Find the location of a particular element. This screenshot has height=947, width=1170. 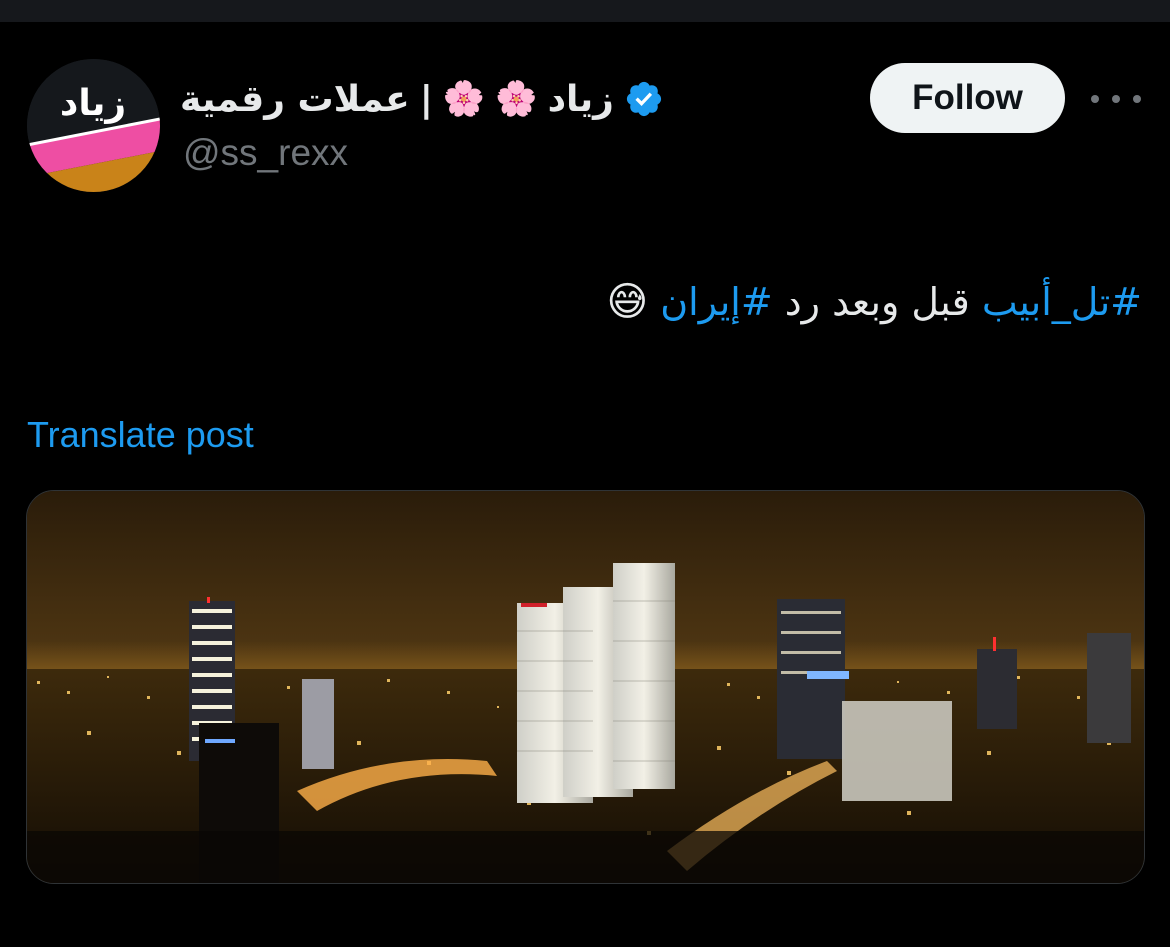

verified-badge-icon is located at coordinates (644, 99).